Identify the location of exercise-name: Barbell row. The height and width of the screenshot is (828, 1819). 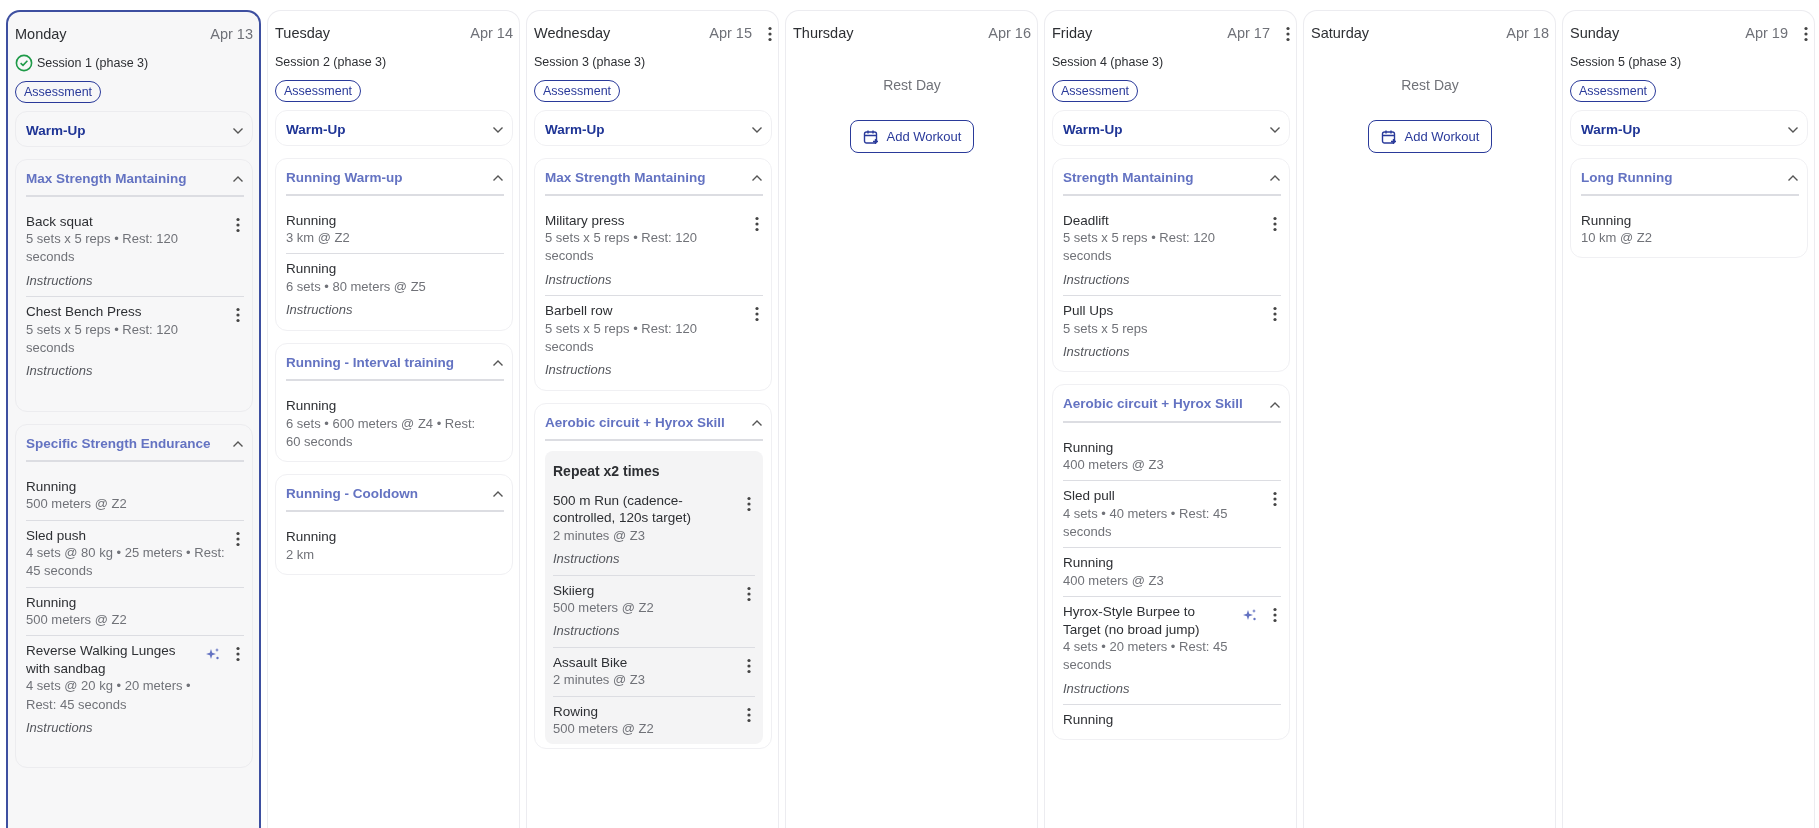
(579, 311).